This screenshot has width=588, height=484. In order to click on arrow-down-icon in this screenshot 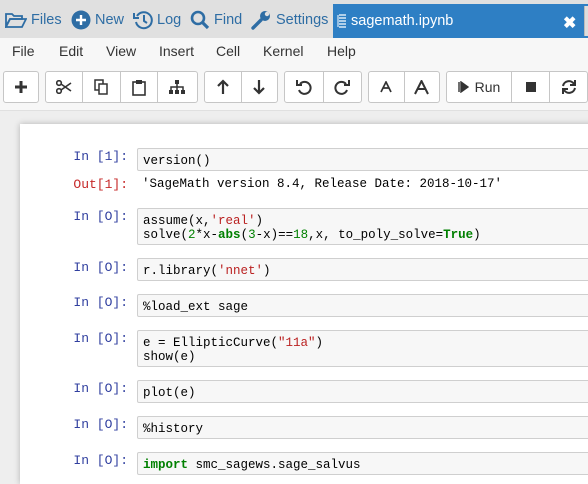, I will do `click(259, 87)`.